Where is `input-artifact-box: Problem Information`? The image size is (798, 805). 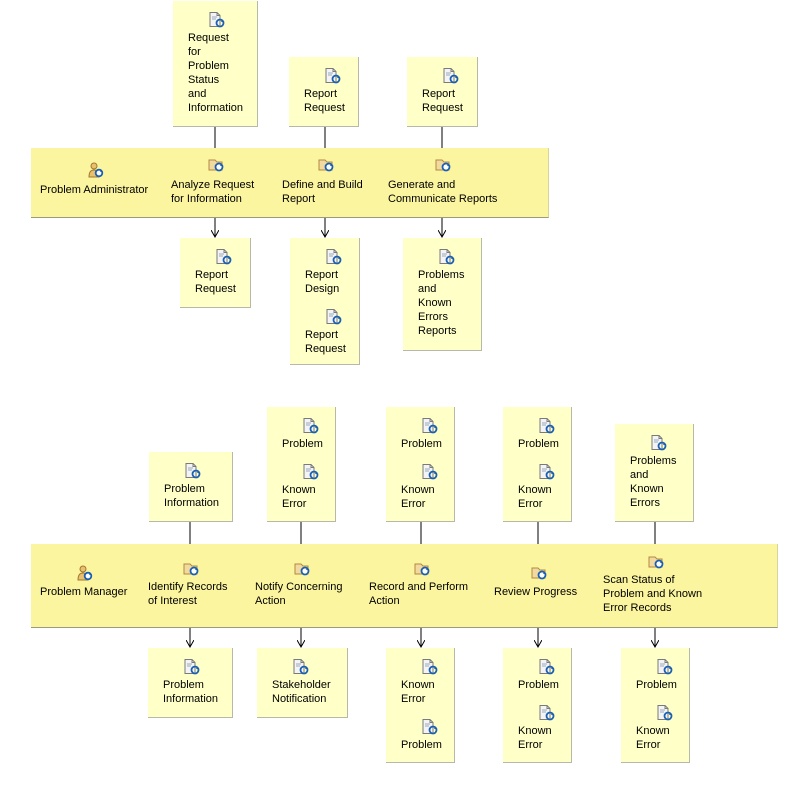
input-artifact-box: Problem Information is located at coordinates (191, 487).